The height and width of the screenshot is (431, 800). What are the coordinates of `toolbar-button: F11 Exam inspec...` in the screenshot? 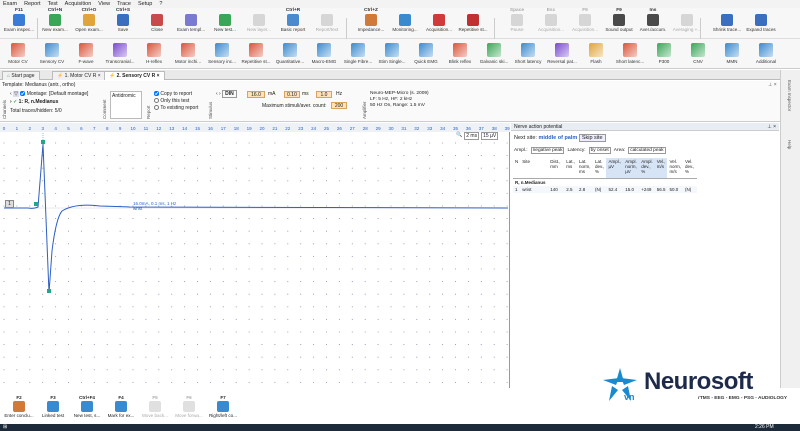 It's located at (19, 23).